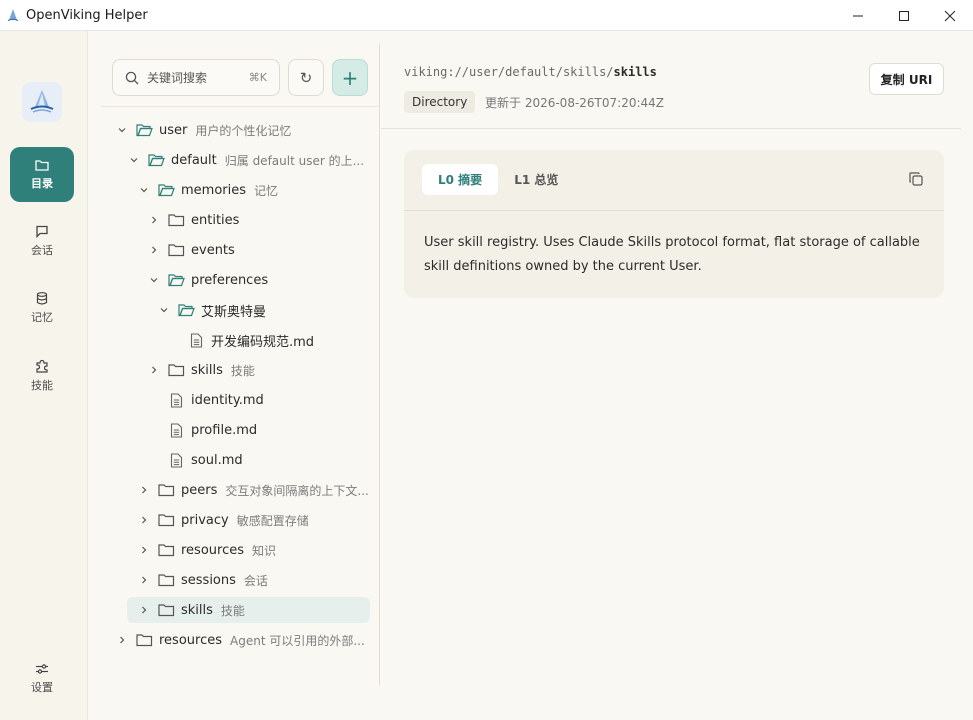 This screenshot has width=973, height=720. What do you see at coordinates (258, 250) in the screenshot?
I see `tree-folder-row: events` at bounding box center [258, 250].